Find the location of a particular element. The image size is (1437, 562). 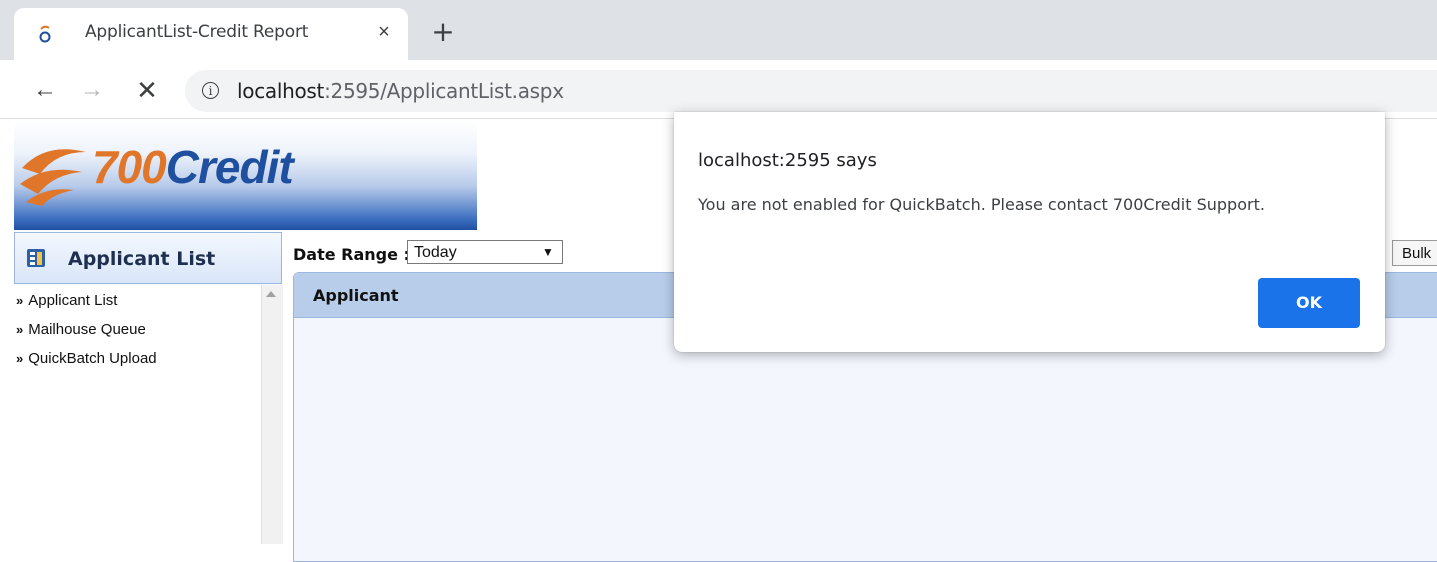

sidebar-item-mailhouse-queue: » Mailhouse Queue is located at coordinates (81, 329).